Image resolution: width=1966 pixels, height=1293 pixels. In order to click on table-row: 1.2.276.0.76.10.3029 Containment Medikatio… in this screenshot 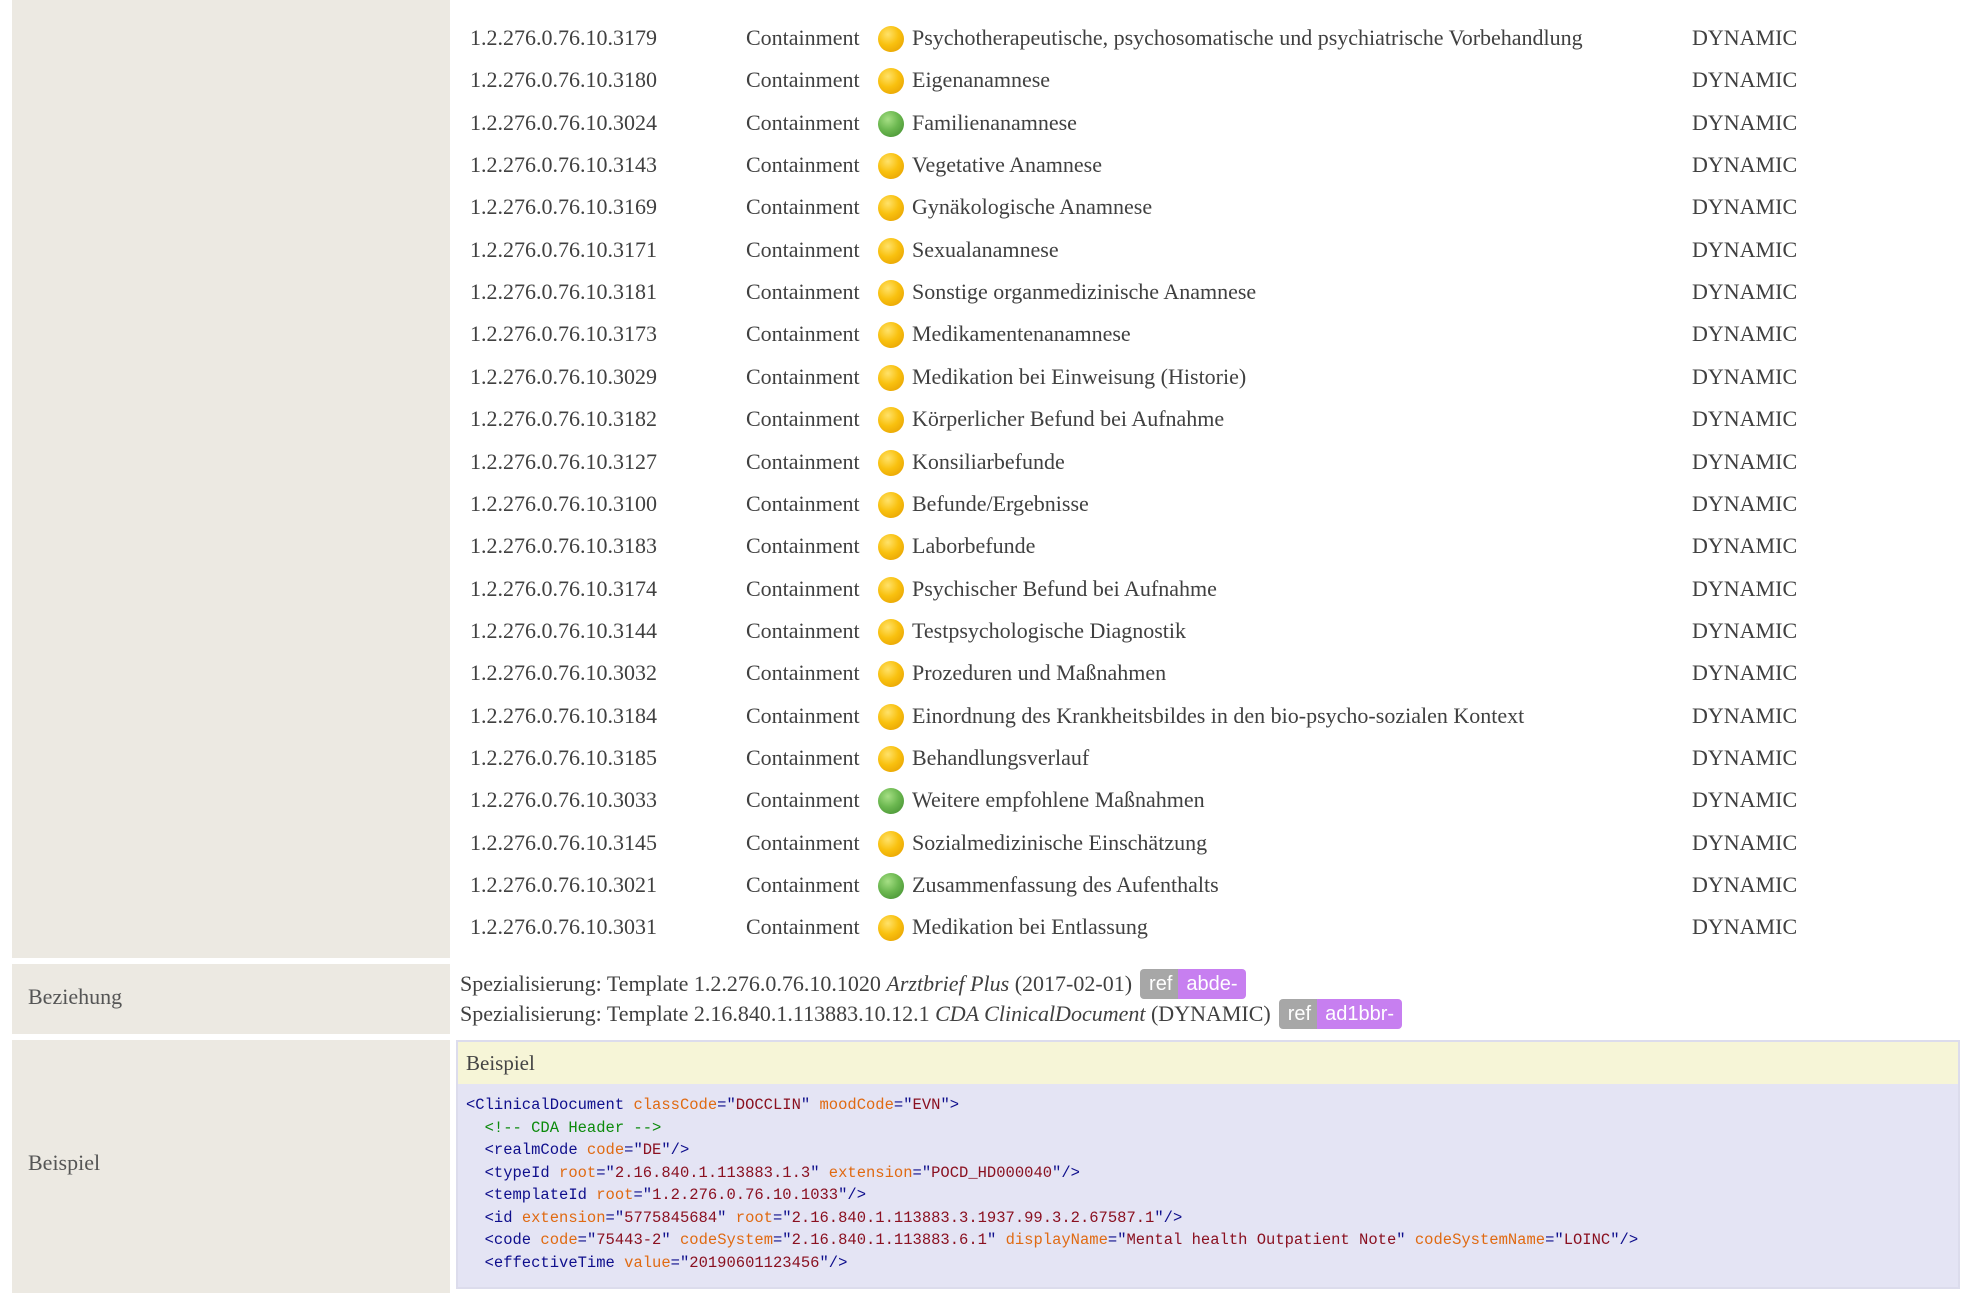, I will do `click(1210, 377)`.